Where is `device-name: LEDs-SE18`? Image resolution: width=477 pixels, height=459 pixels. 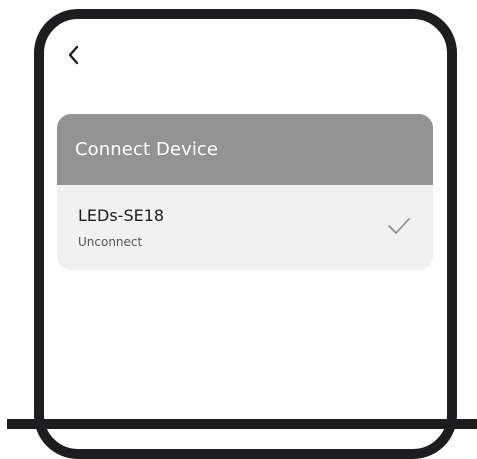
device-name: LEDs-SE18 is located at coordinates (121, 215).